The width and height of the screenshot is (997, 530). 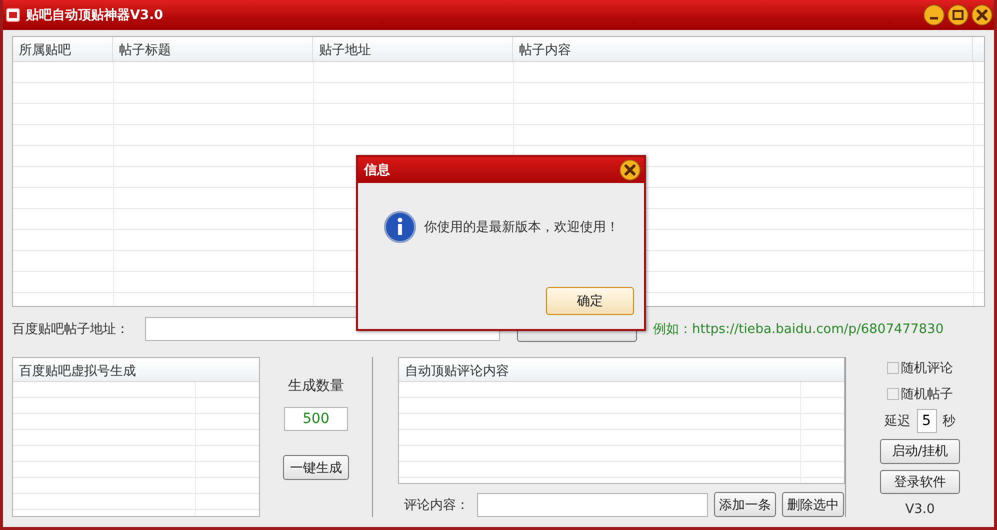 I want to click on count-label: 生成数量, so click(x=316, y=386).